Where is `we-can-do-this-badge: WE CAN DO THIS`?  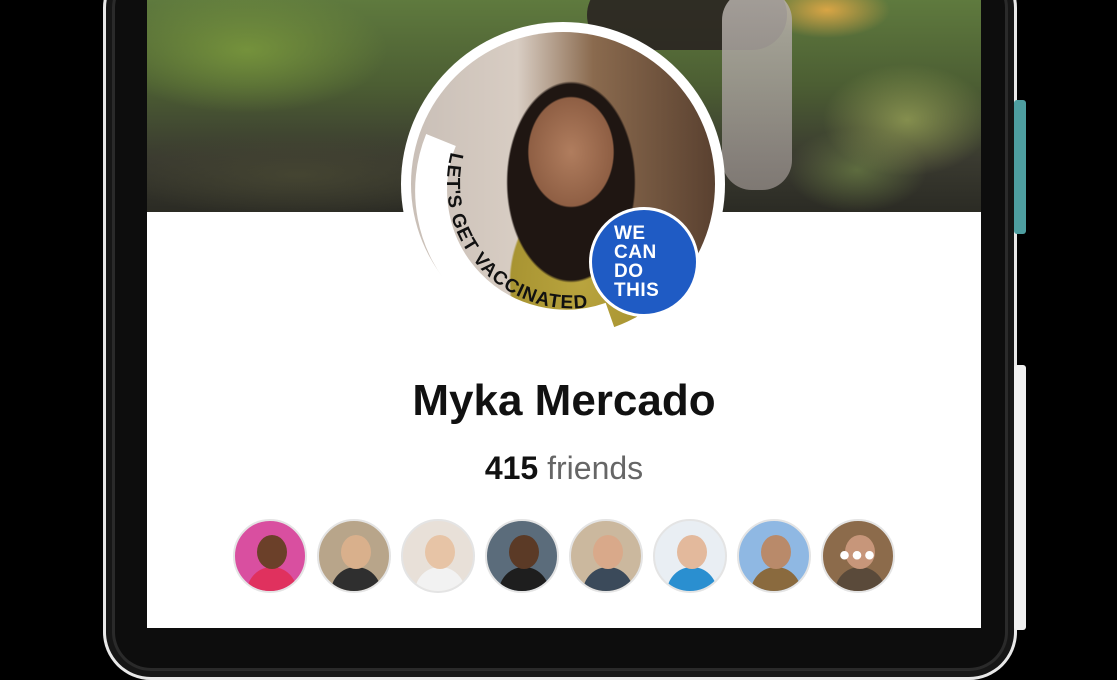
we-can-do-this-badge: WE CAN DO THIS is located at coordinates (644, 262).